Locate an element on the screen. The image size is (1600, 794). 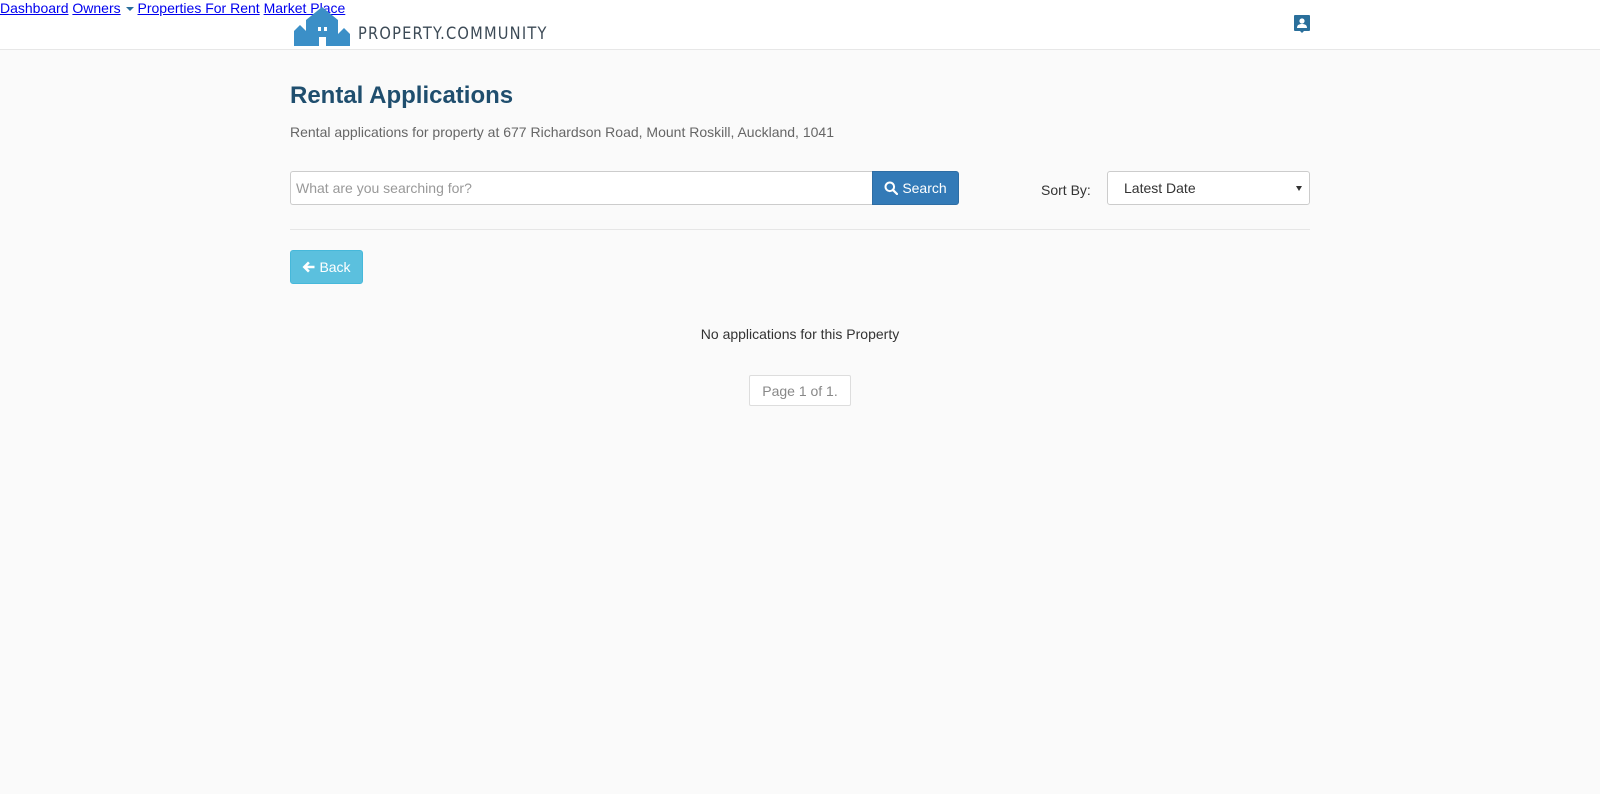
search-button: Search is located at coordinates (915, 188).